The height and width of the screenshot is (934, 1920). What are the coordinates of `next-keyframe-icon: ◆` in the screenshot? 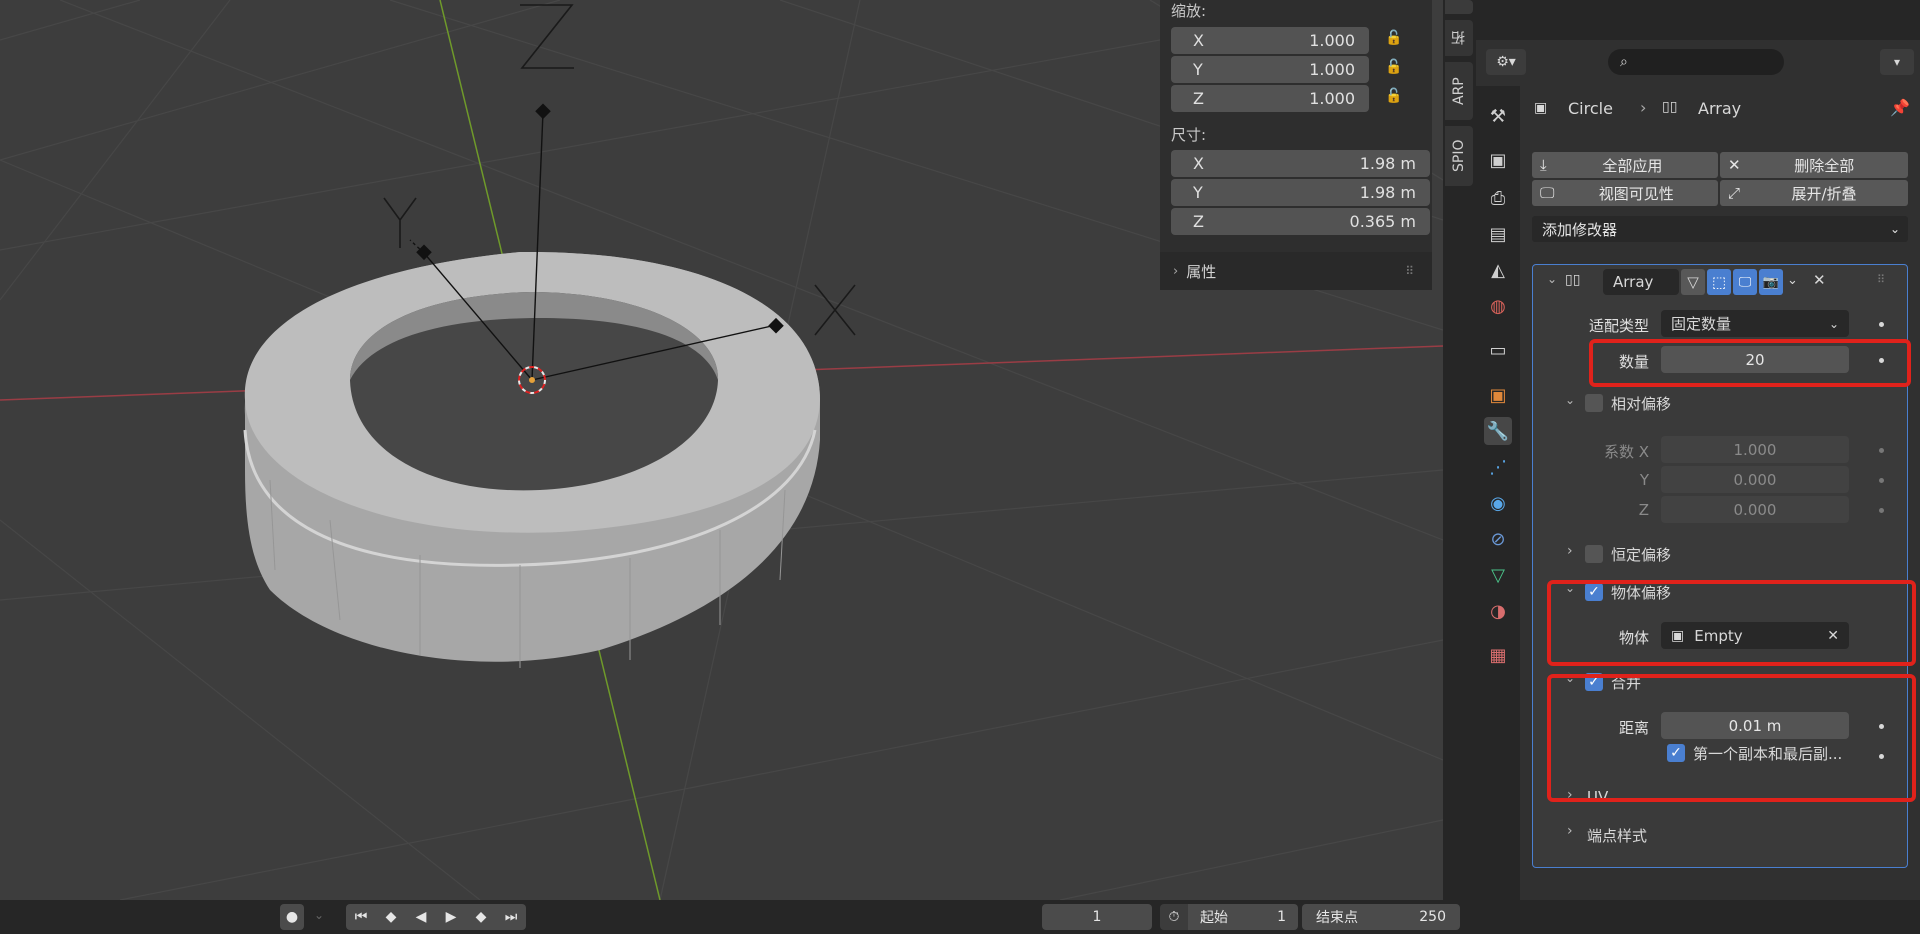 It's located at (481, 917).